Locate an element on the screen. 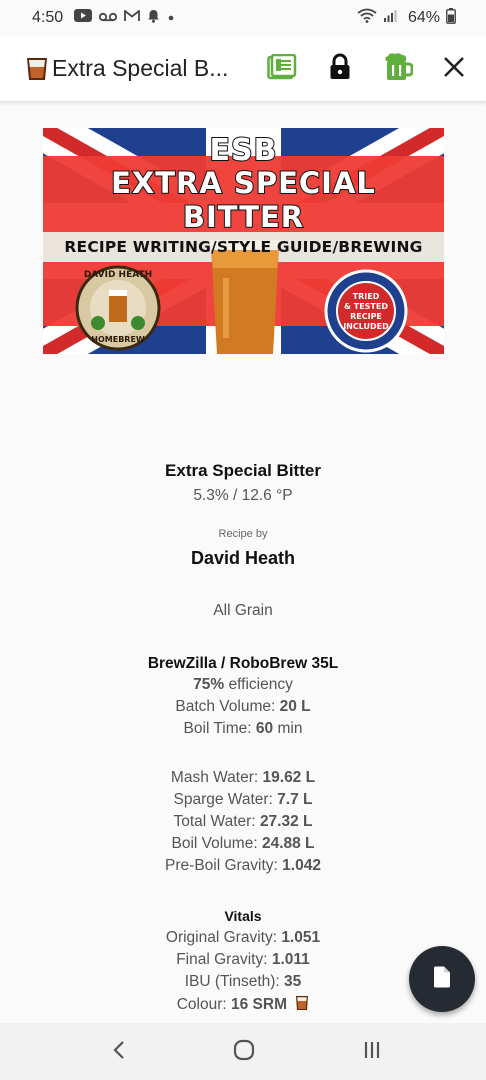  brew-log-button is located at coordinates (282, 69).